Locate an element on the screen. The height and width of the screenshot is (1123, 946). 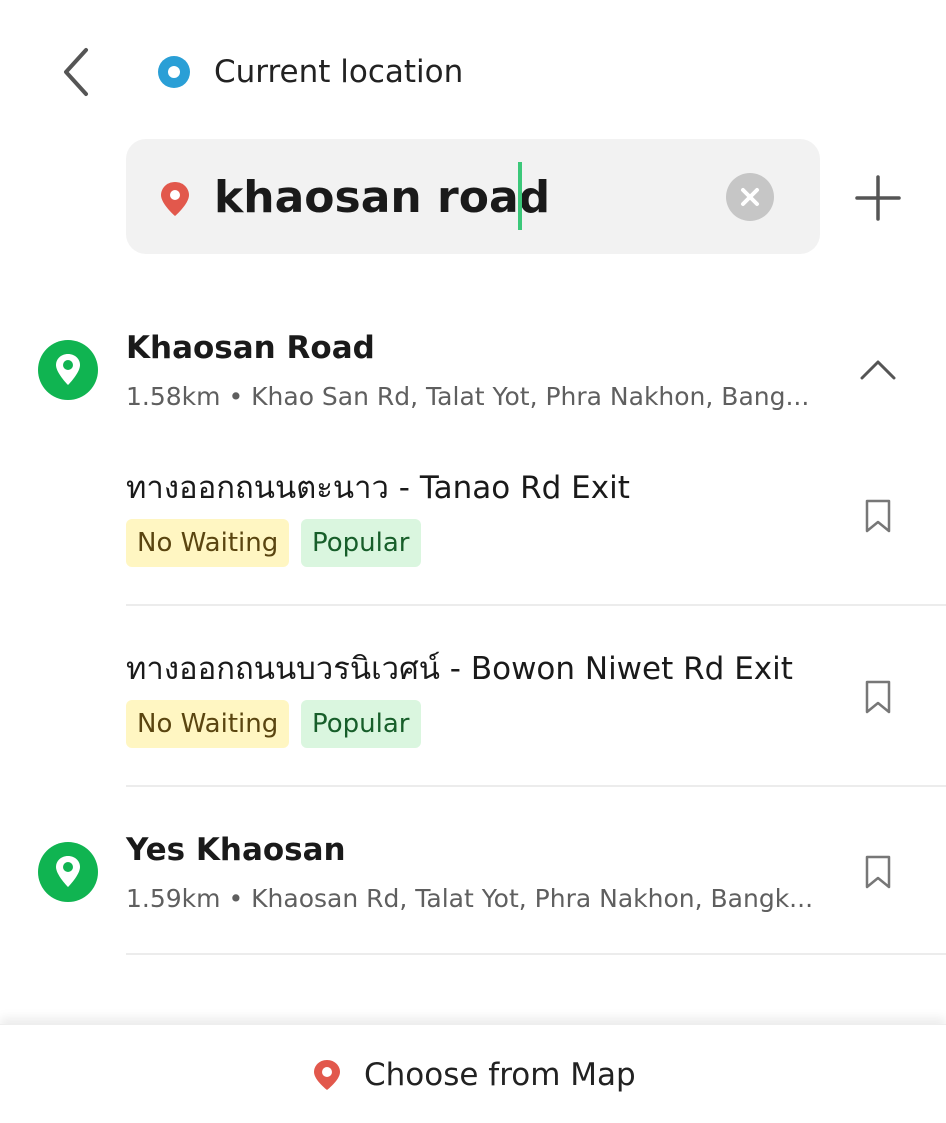
origin-label: Current location is located at coordinates (338, 72).